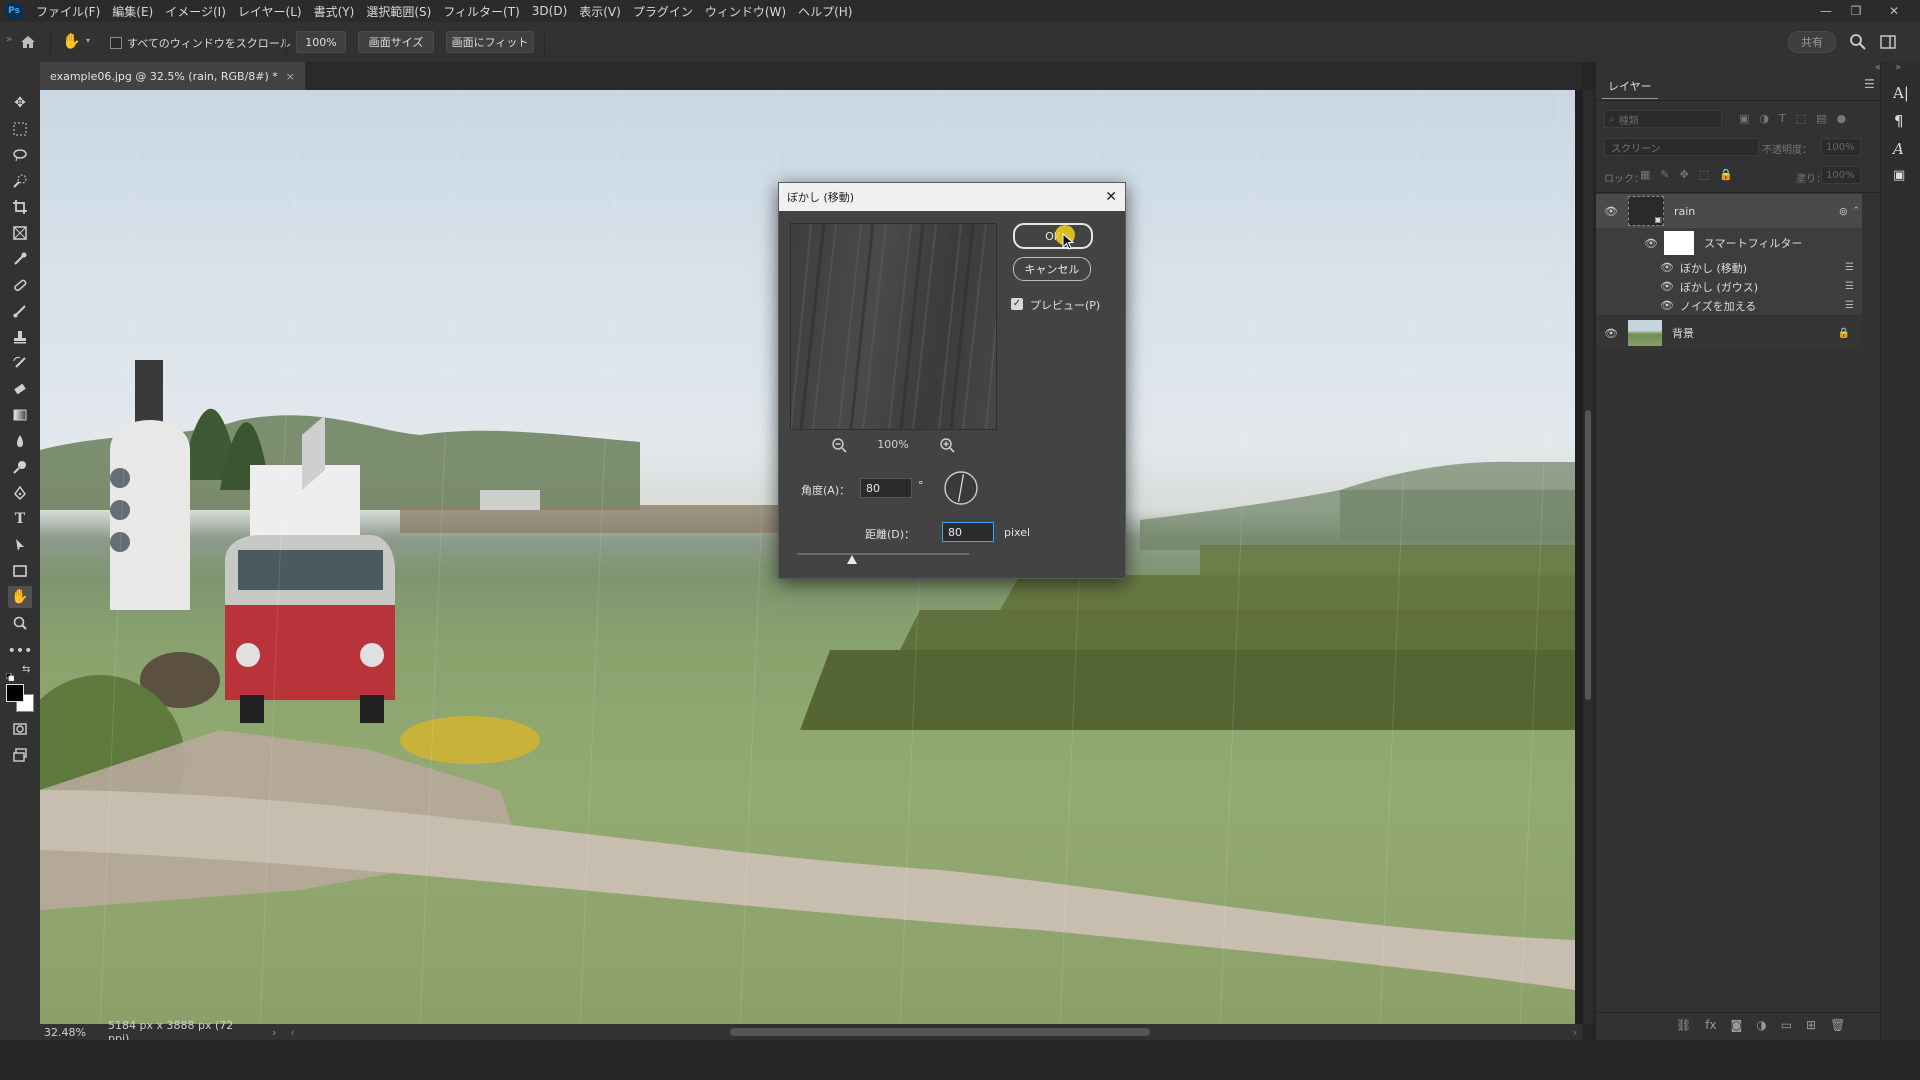 The width and height of the screenshot is (1920, 1080). What do you see at coordinates (1684, 211) in the screenshot?
I see `layer-name: rain` at bounding box center [1684, 211].